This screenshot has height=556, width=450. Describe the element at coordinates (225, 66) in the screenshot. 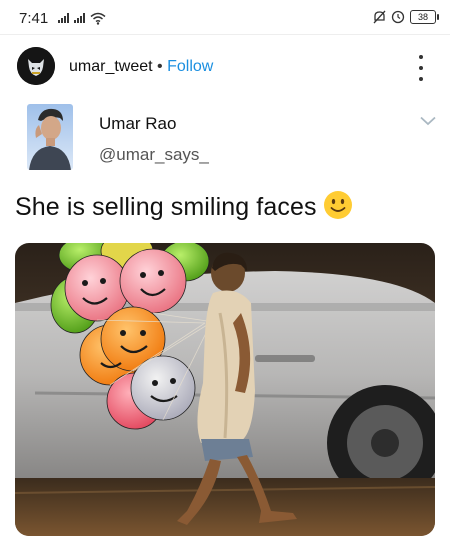

I see `post-header: umar_tweet • Follow` at that location.